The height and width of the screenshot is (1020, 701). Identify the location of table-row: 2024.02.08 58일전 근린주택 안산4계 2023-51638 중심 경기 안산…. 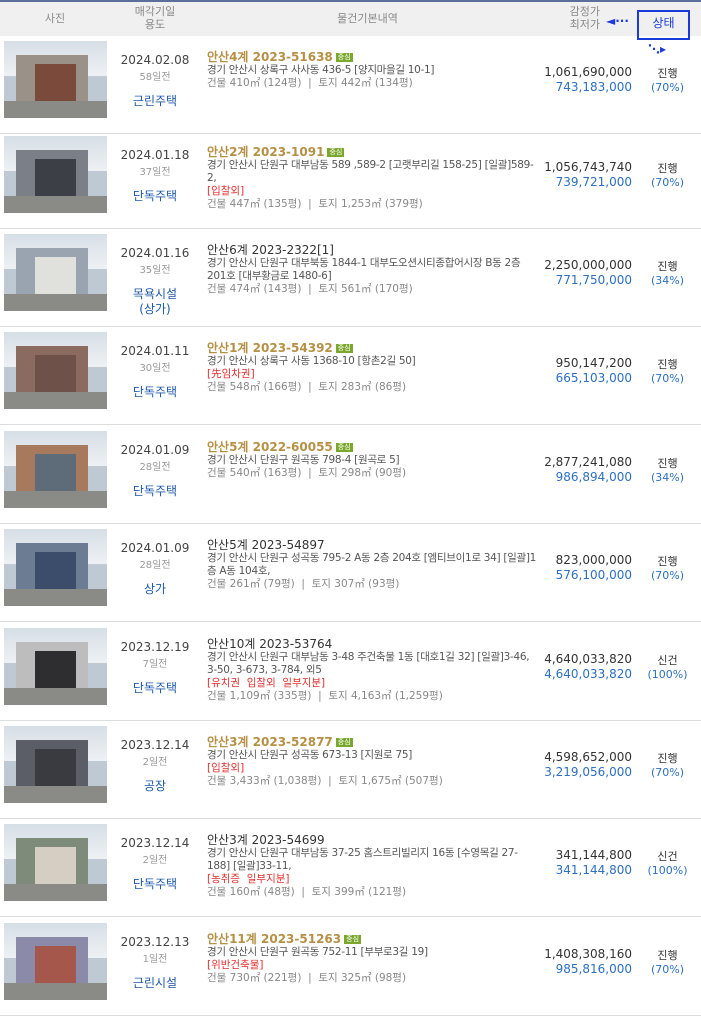
(350, 85).